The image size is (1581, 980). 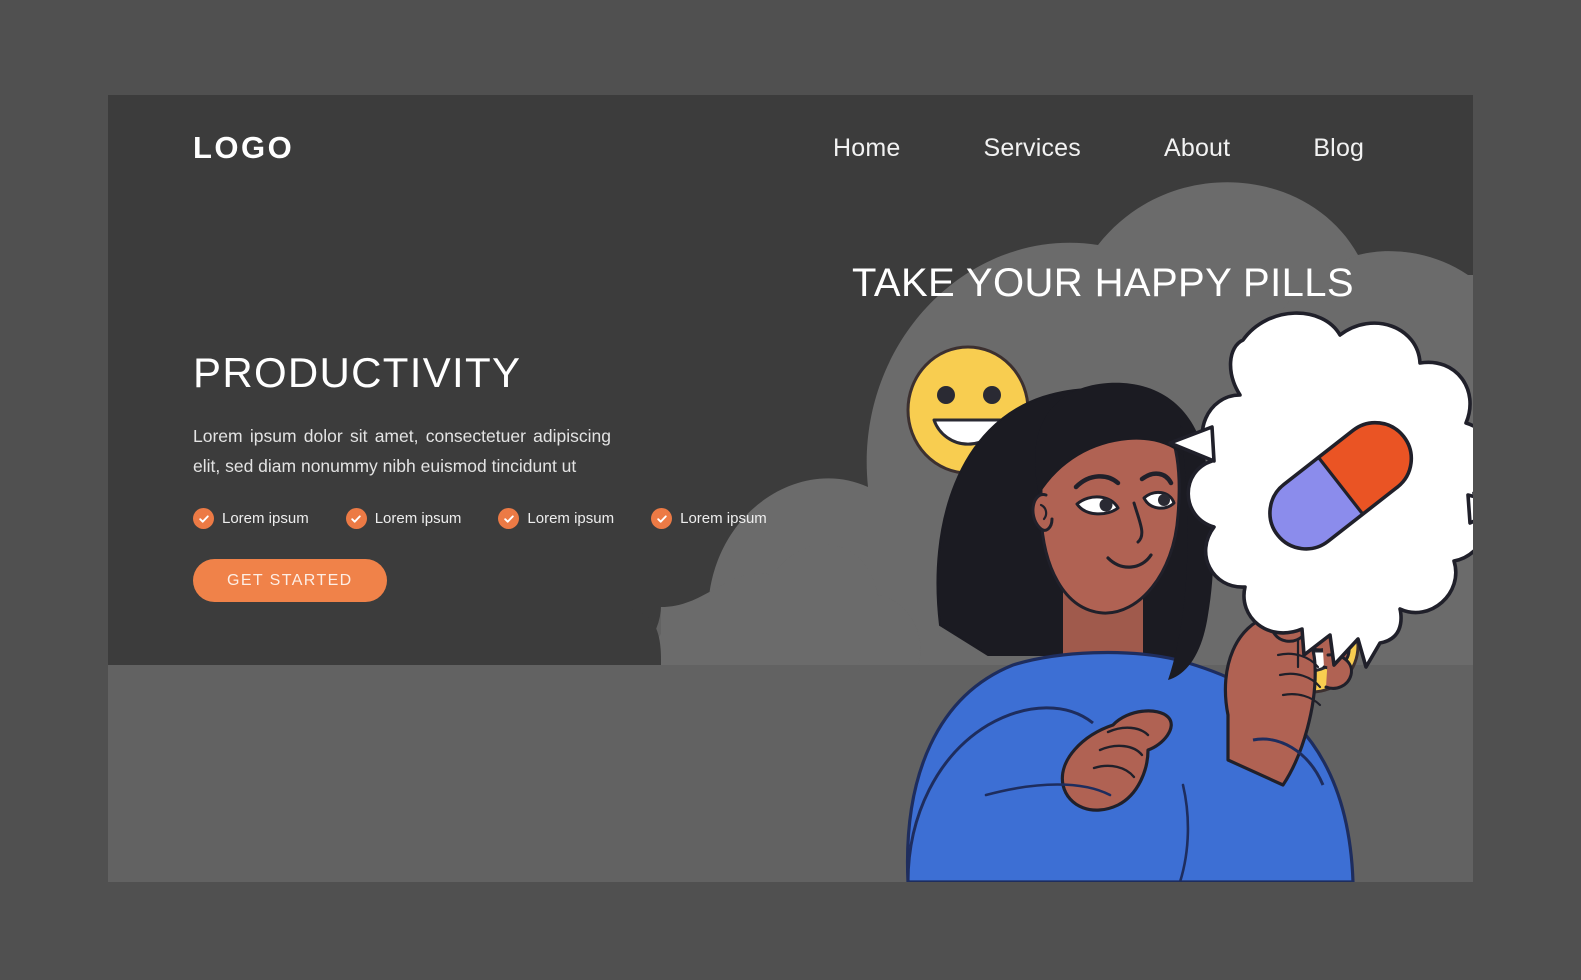 I want to click on get-started-button: GET STARTED, so click(x=290, y=581).